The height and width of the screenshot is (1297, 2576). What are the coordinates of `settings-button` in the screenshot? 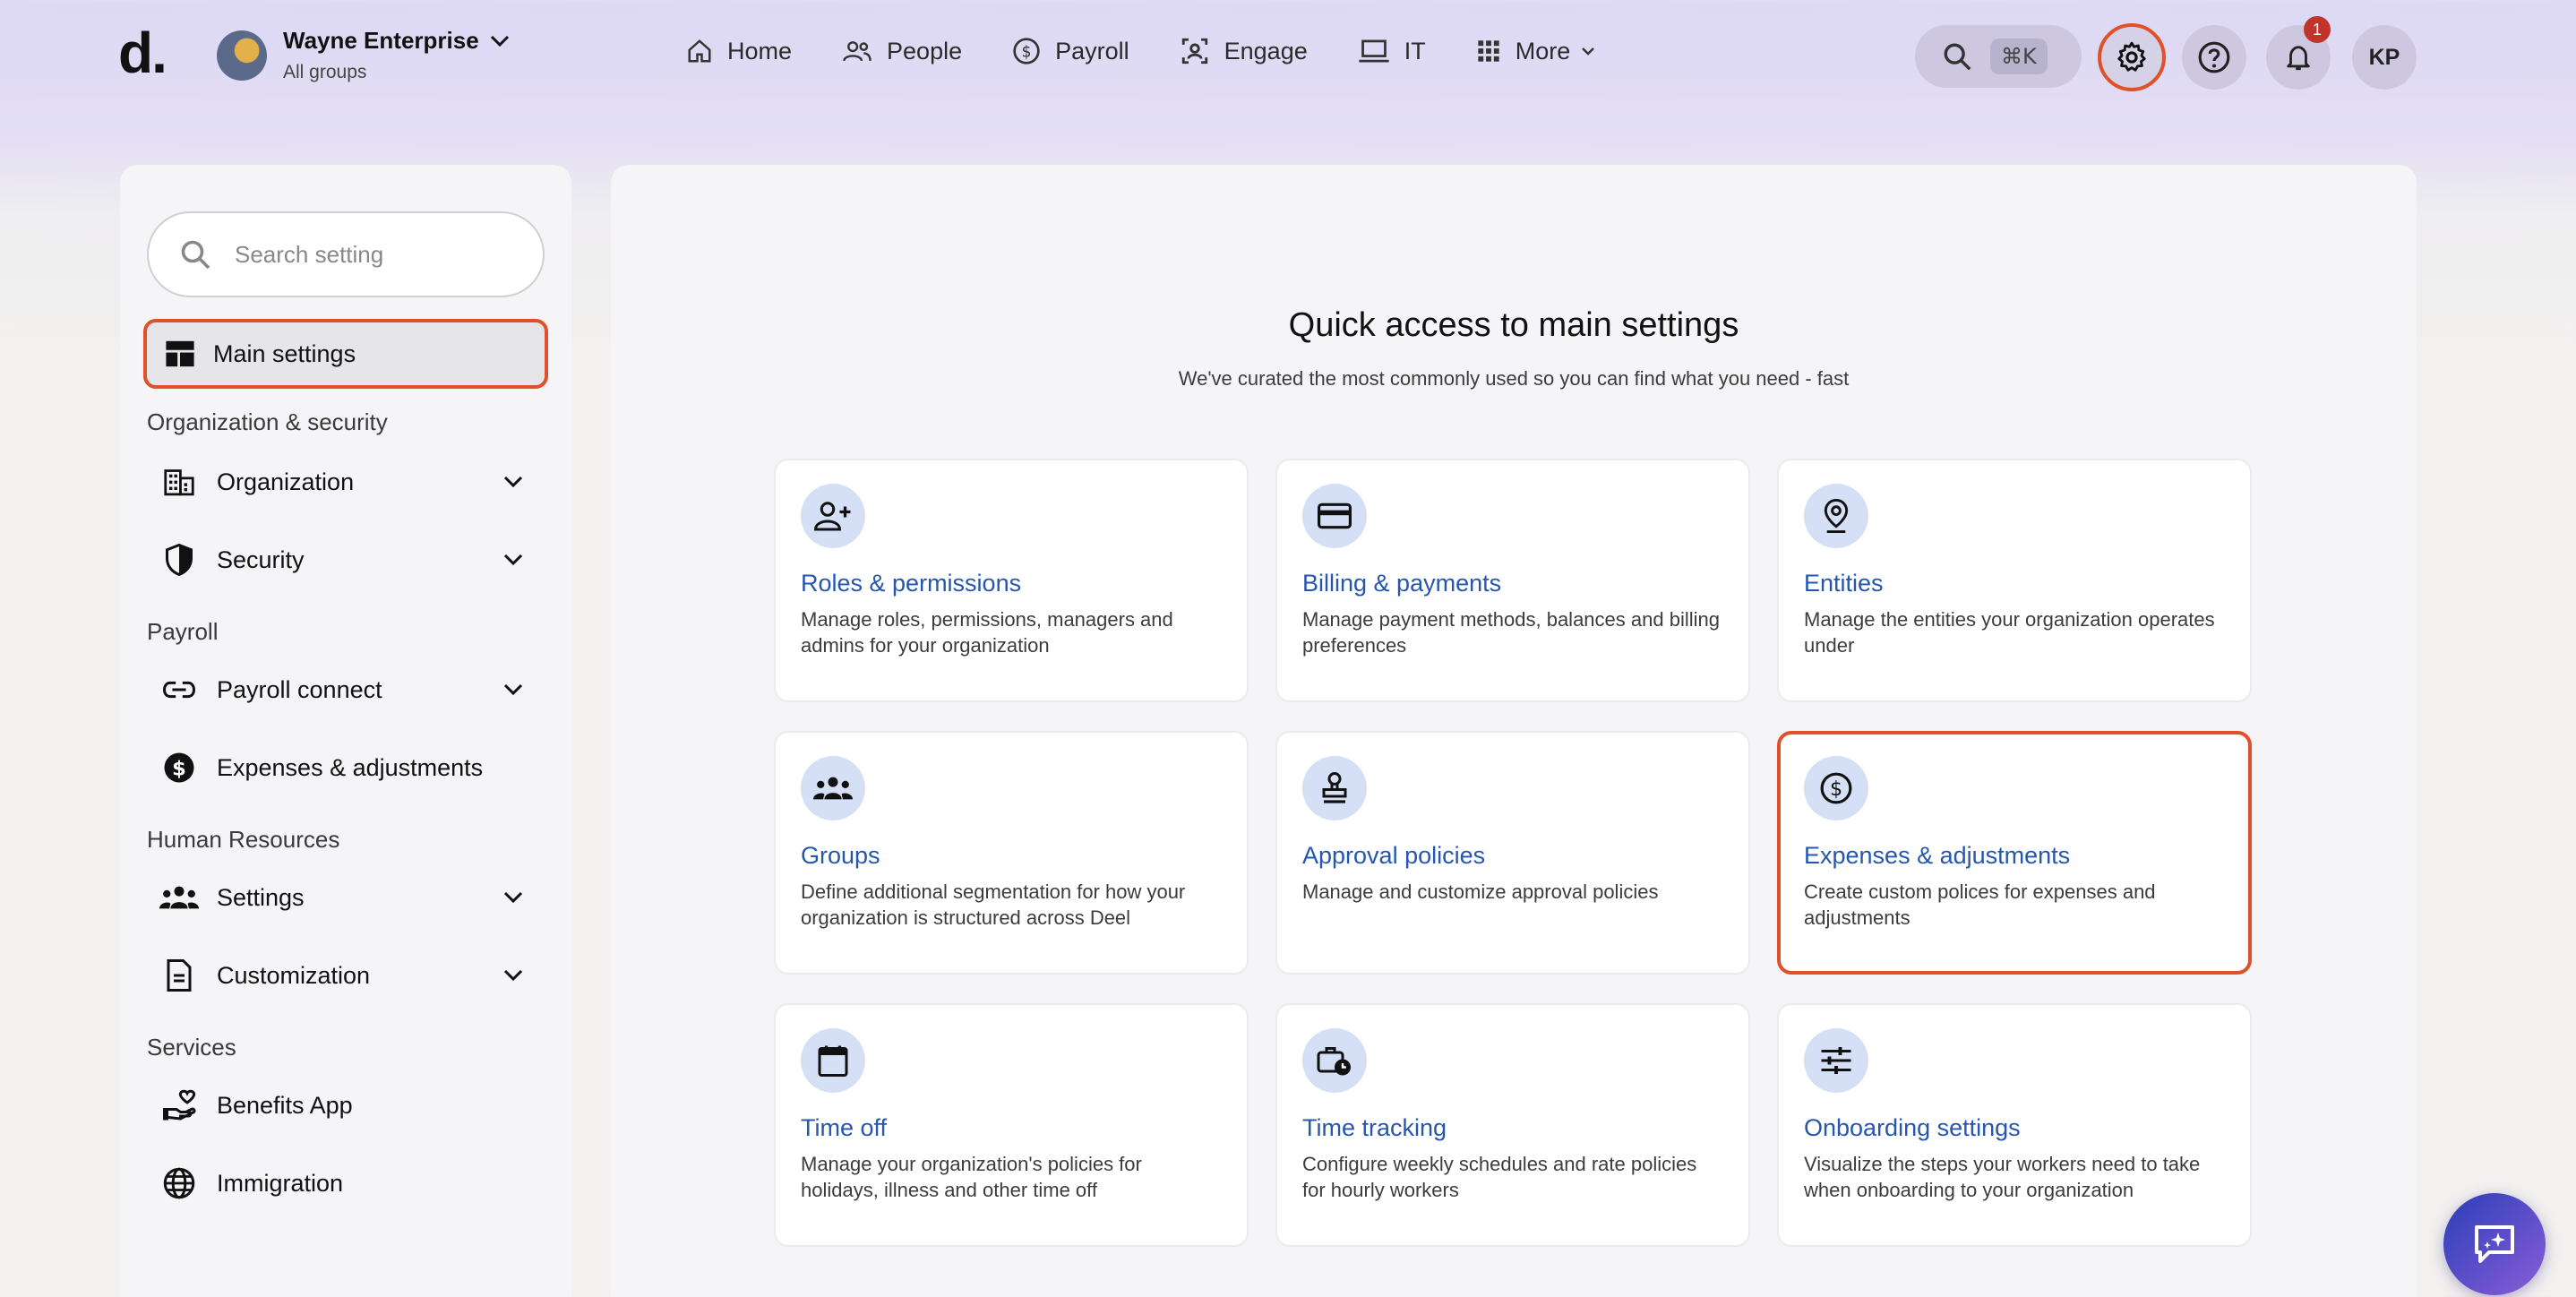 It's located at (2132, 57).